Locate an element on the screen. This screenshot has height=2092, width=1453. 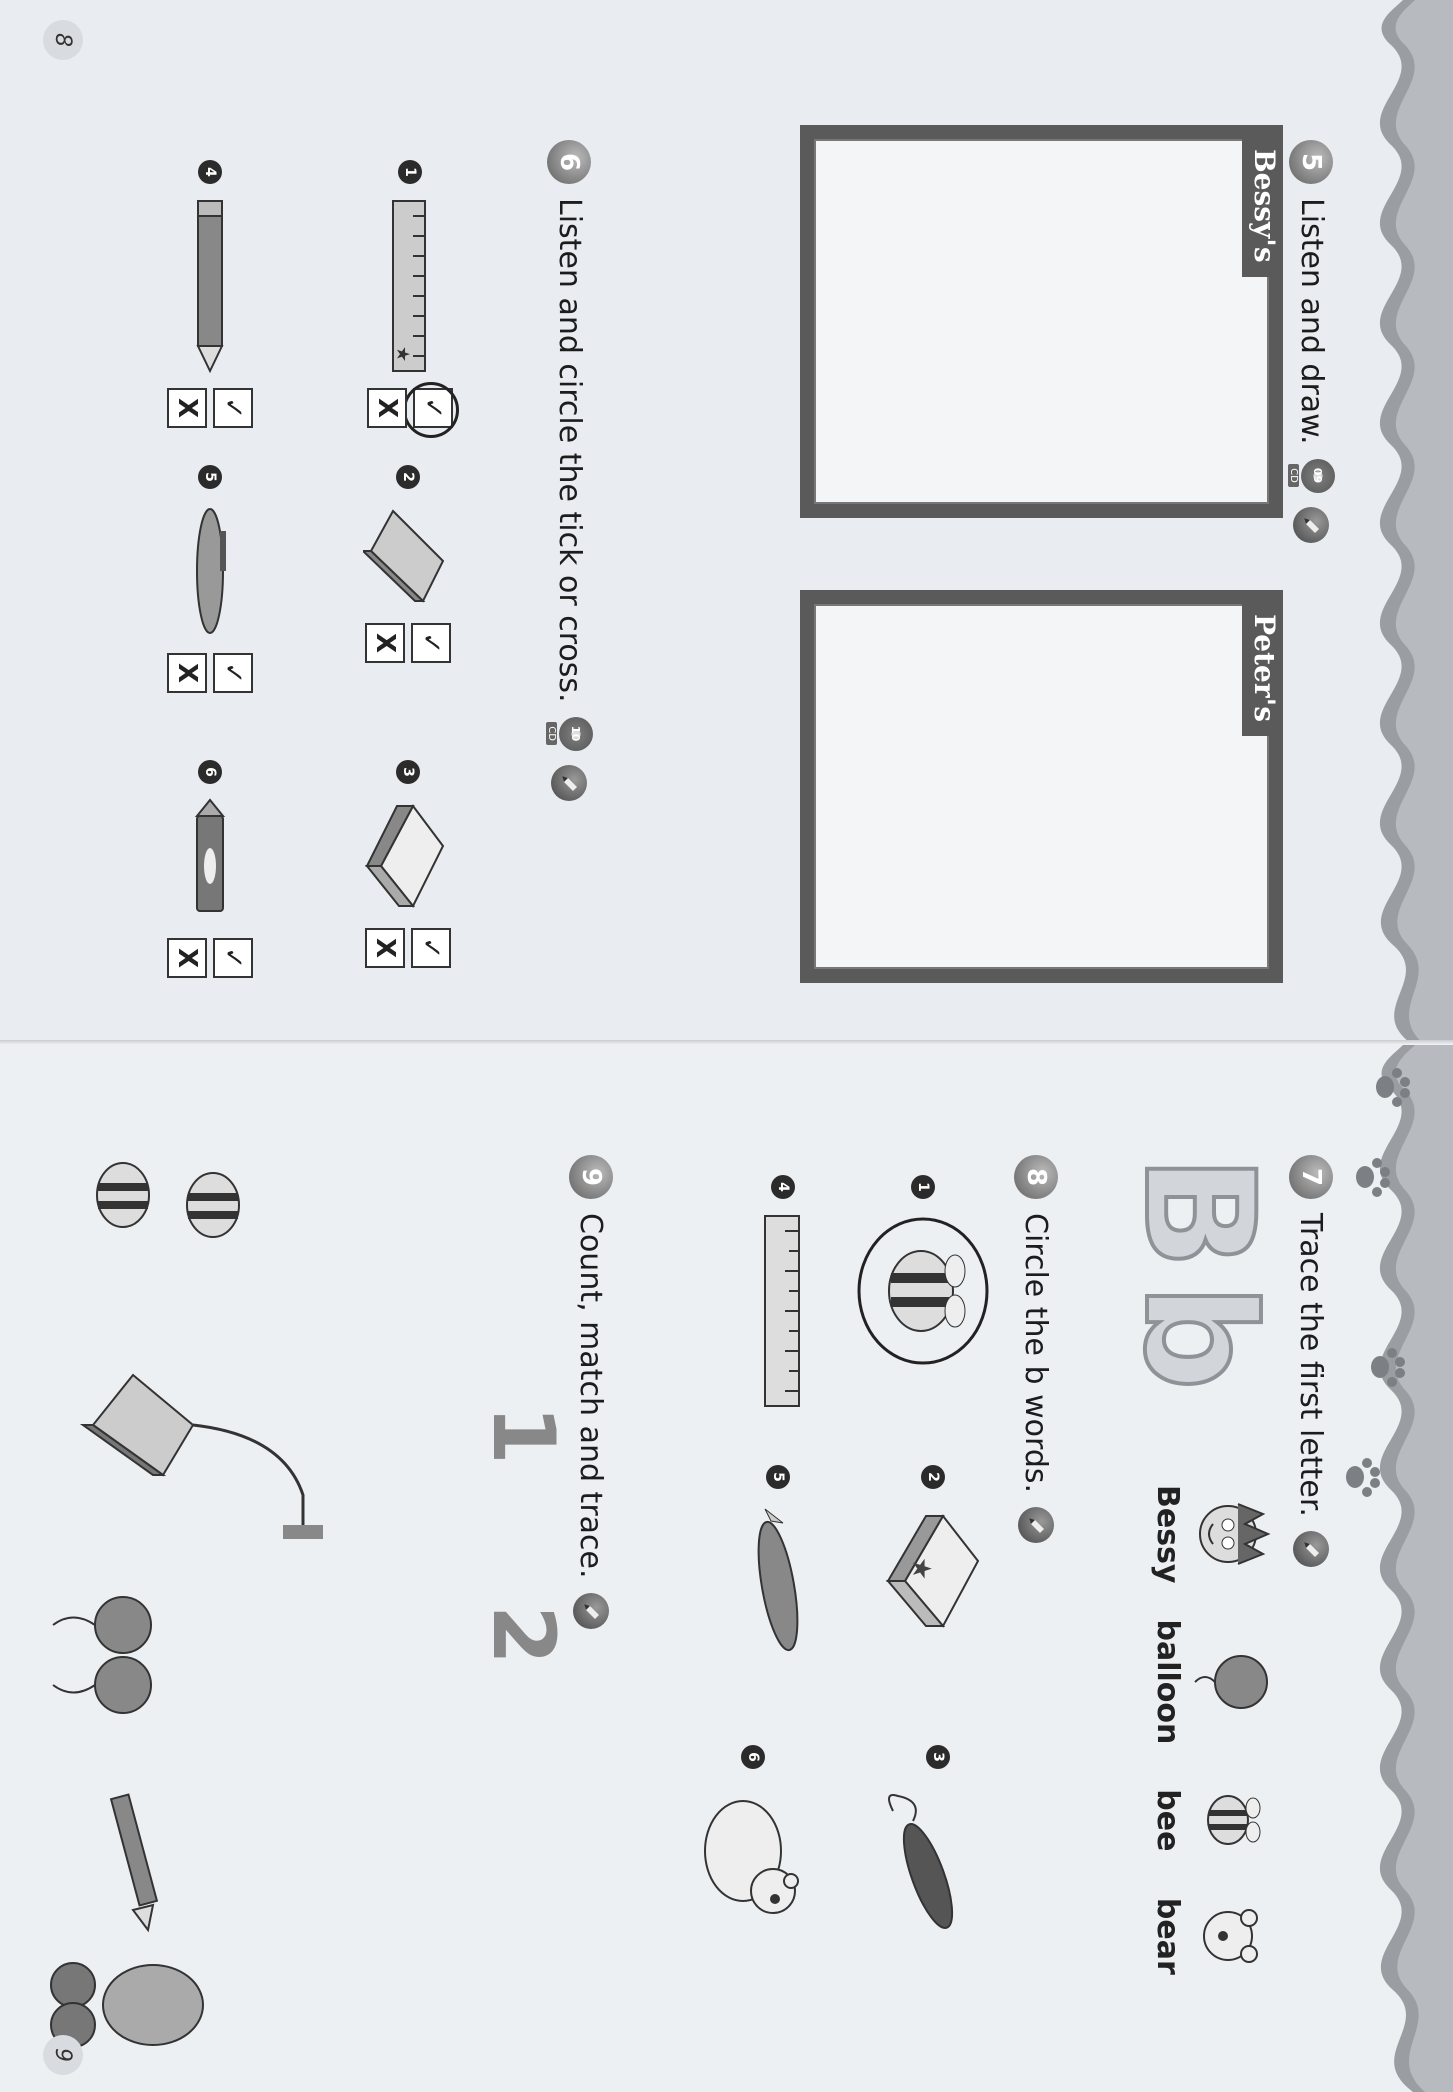
task-8-header: 8 Circle the b words. is located at coordinates (1036, 1349).